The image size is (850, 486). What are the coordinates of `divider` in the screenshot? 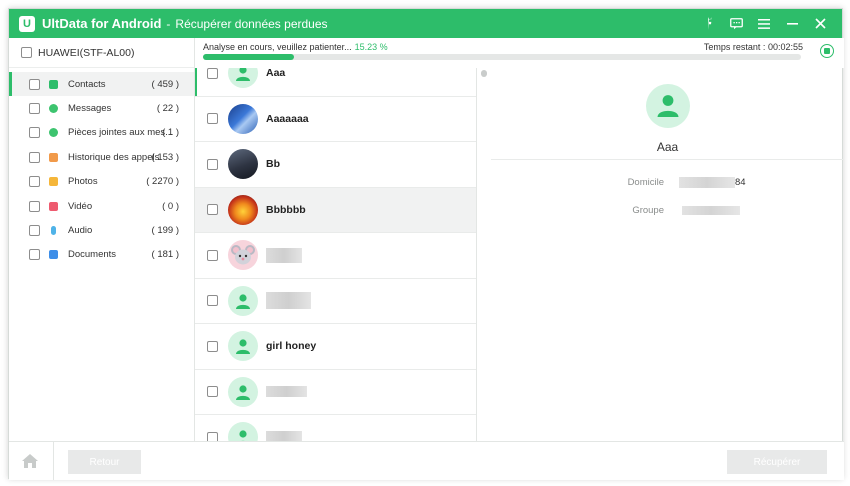 It's located at (53, 461).